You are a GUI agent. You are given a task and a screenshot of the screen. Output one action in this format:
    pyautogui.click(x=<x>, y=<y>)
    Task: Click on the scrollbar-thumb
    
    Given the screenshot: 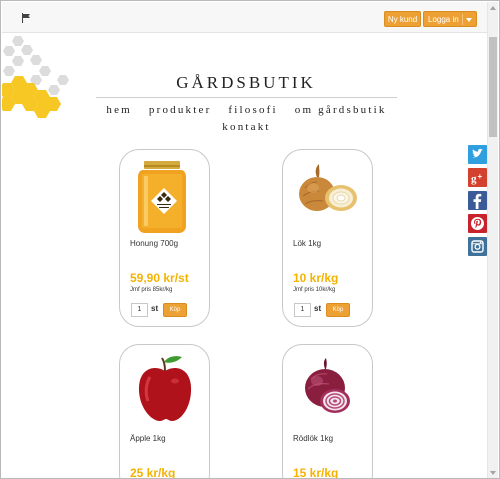 What is the action you would take?
    pyautogui.click(x=493, y=87)
    